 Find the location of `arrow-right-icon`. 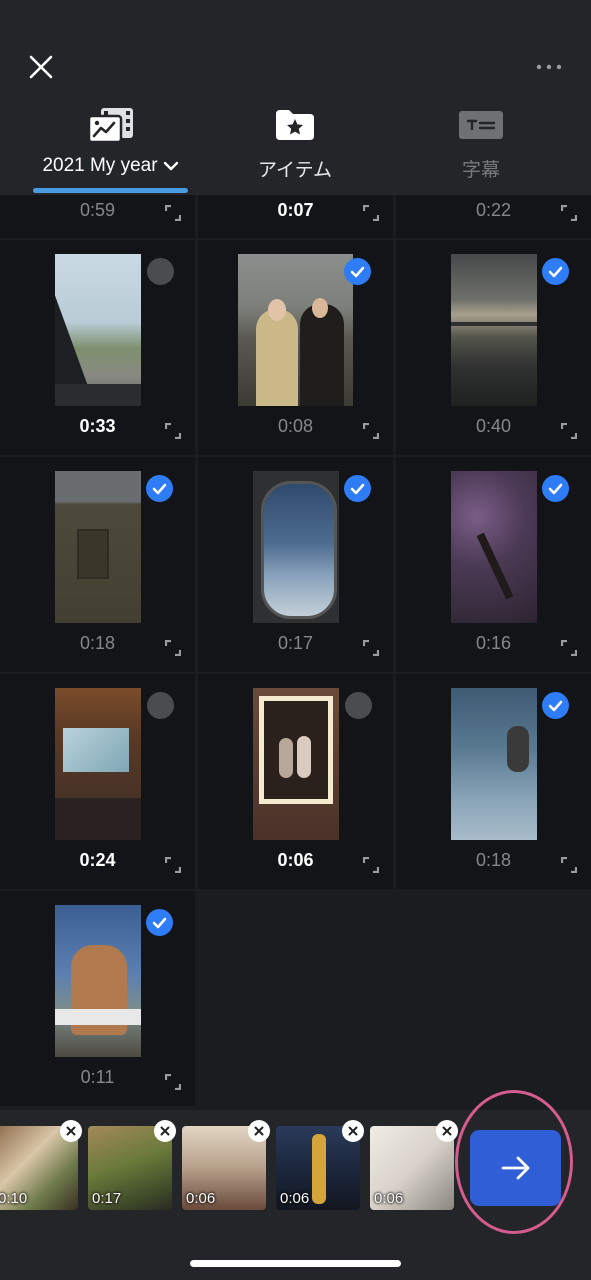

arrow-right-icon is located at coordinates (515, 1168).